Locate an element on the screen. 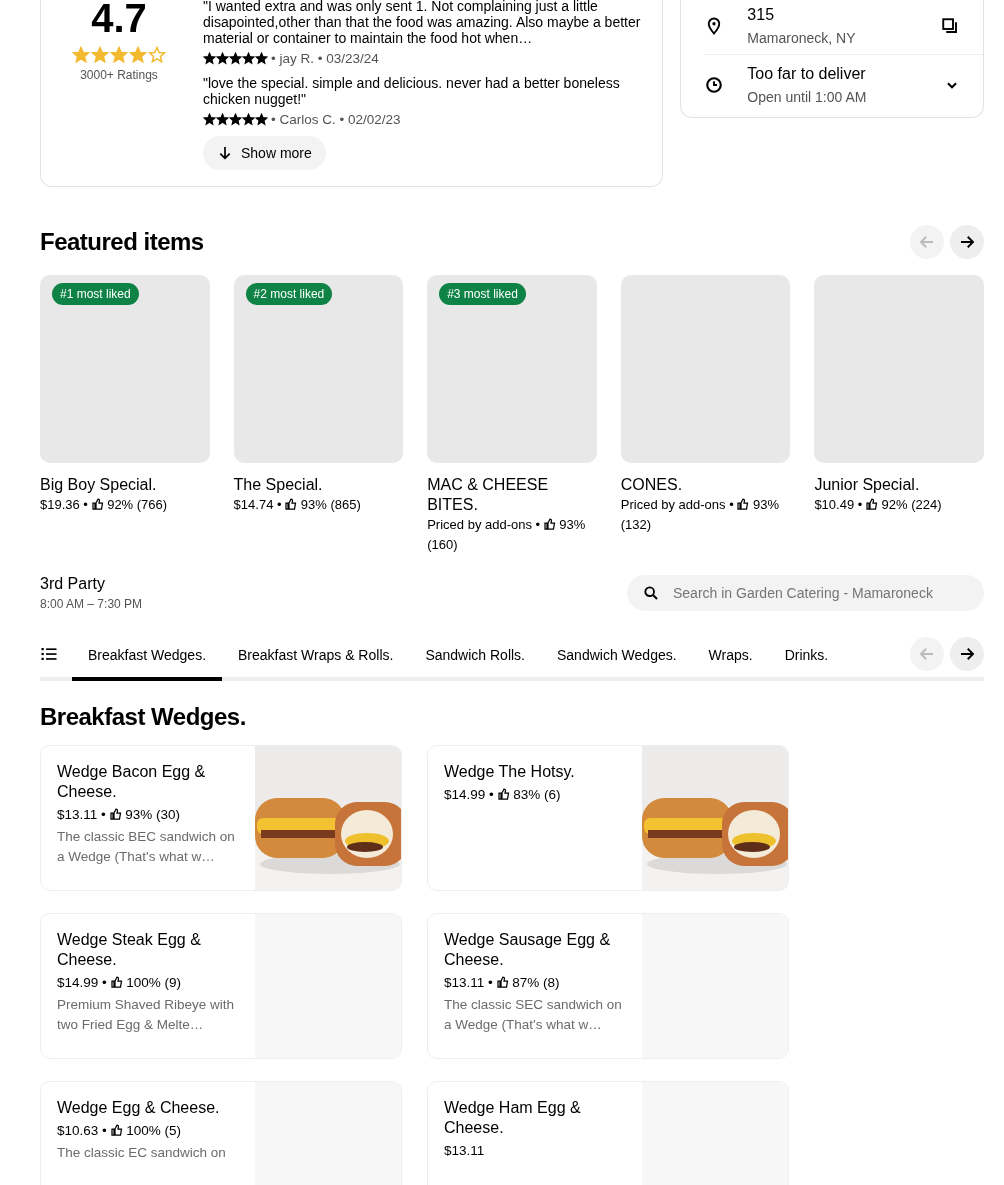 The image size is (1004, 1185). item-name: Big Boy Special. is located at coordinates (99, 485).